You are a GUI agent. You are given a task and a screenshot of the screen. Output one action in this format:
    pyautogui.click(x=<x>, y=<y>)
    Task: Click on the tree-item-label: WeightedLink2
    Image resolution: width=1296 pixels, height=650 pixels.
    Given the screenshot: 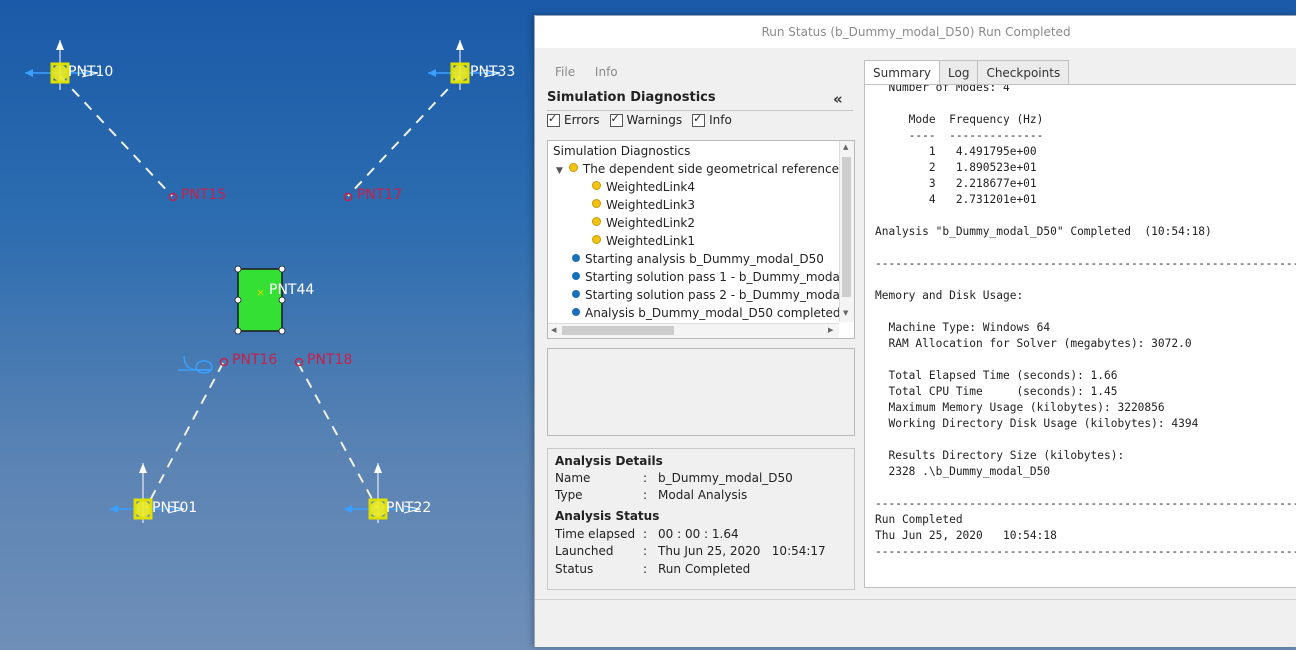 What is the action you would take?
    pyautogui.click(x=651, y=223)
    